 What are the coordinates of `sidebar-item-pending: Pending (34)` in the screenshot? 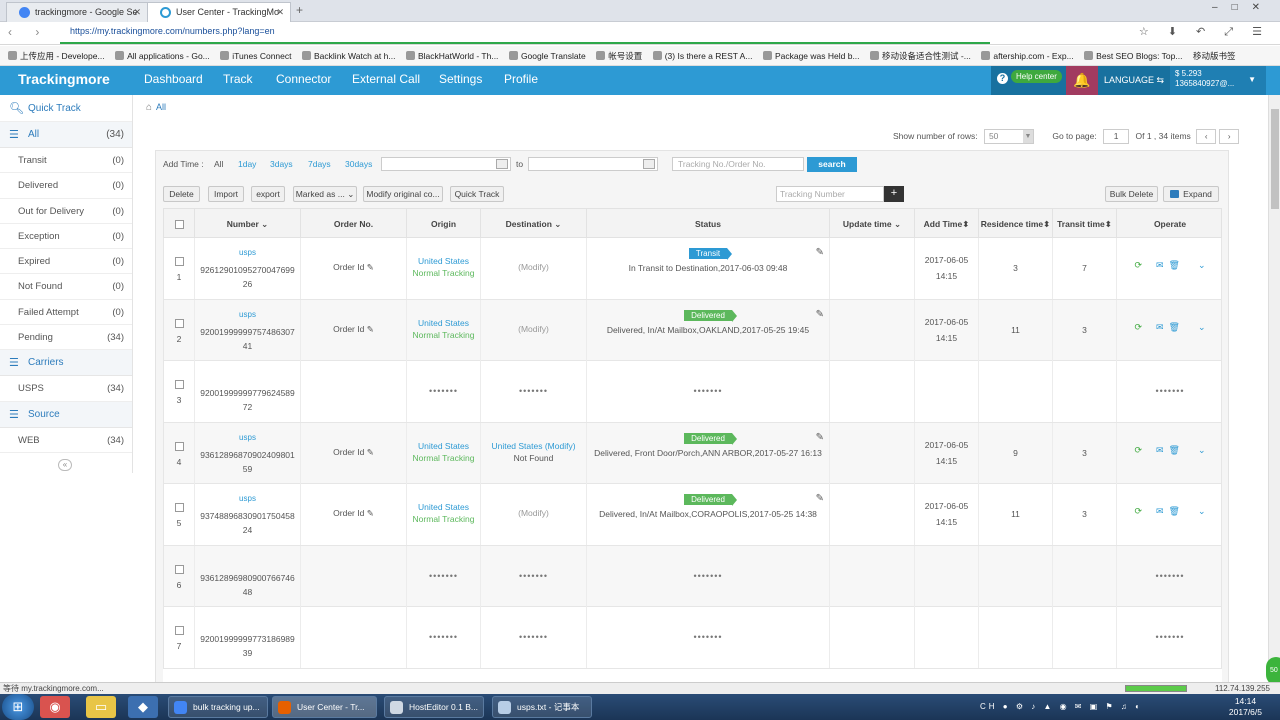 It's located at (66, 338).